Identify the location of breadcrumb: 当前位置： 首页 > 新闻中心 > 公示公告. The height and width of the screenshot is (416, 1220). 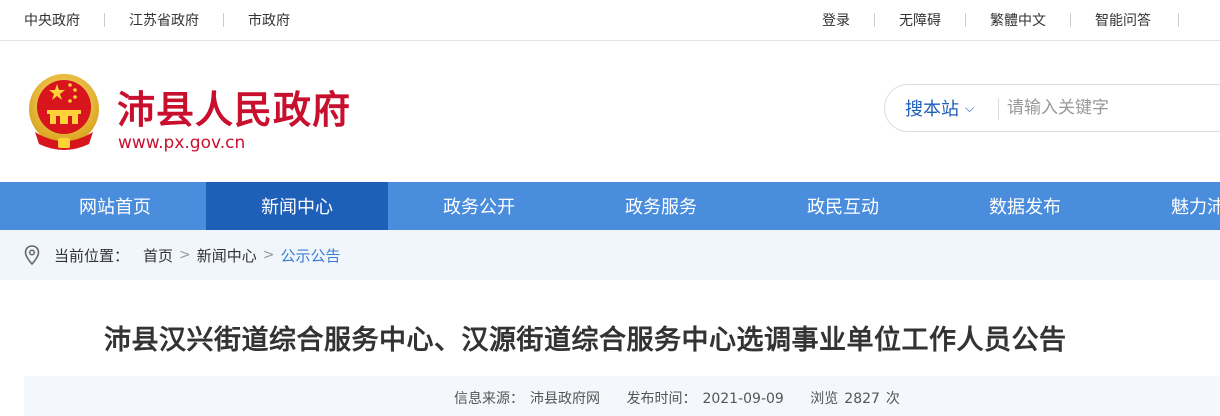
(182, 255).